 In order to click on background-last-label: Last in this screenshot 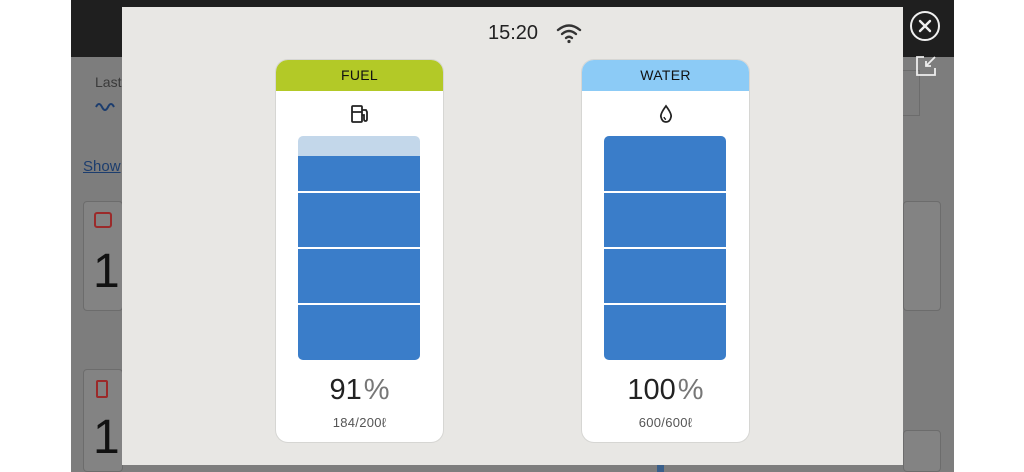, I will do `click(108, 82)`.